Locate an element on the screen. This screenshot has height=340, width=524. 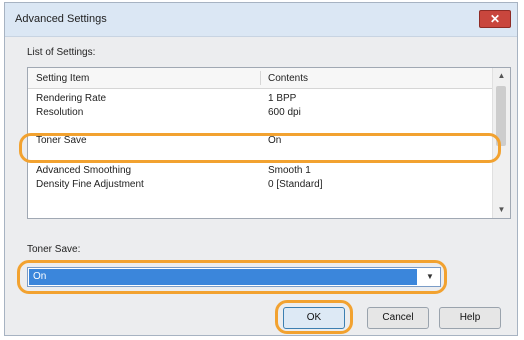
toner-save-select: On ▼ is located at coordinates (234, 277).